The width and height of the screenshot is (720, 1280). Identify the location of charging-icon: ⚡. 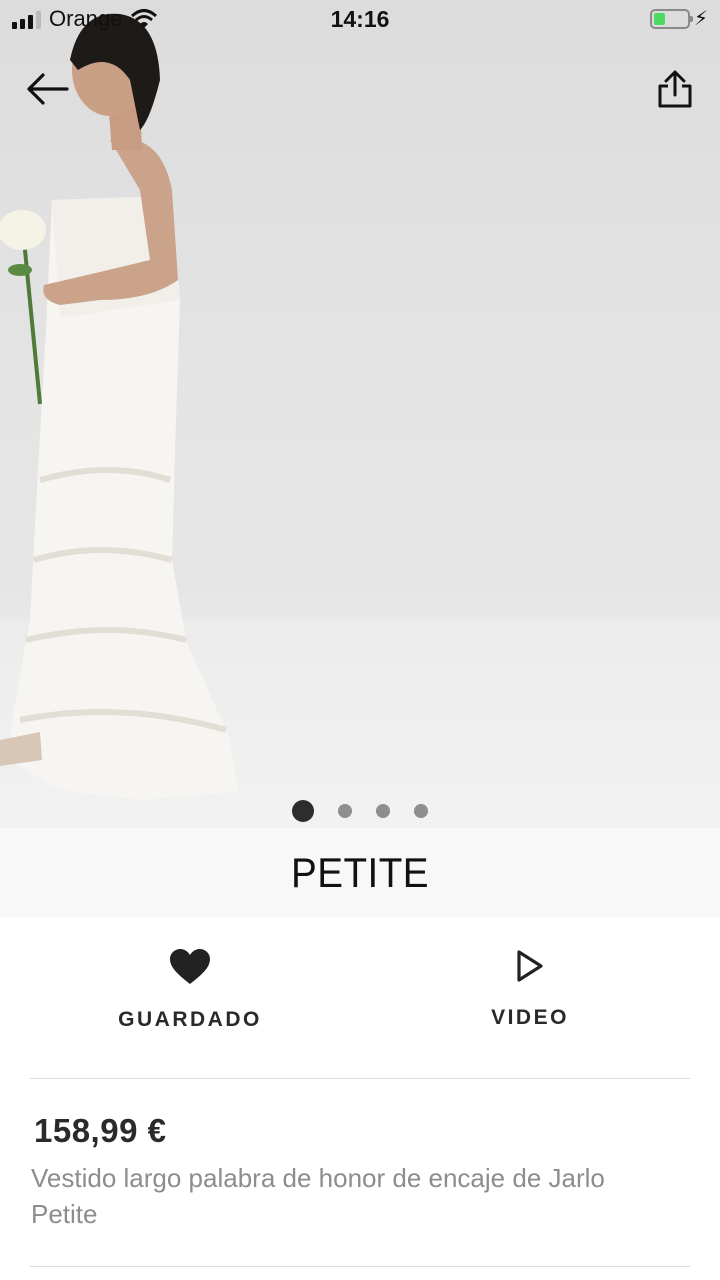
(700, 19).